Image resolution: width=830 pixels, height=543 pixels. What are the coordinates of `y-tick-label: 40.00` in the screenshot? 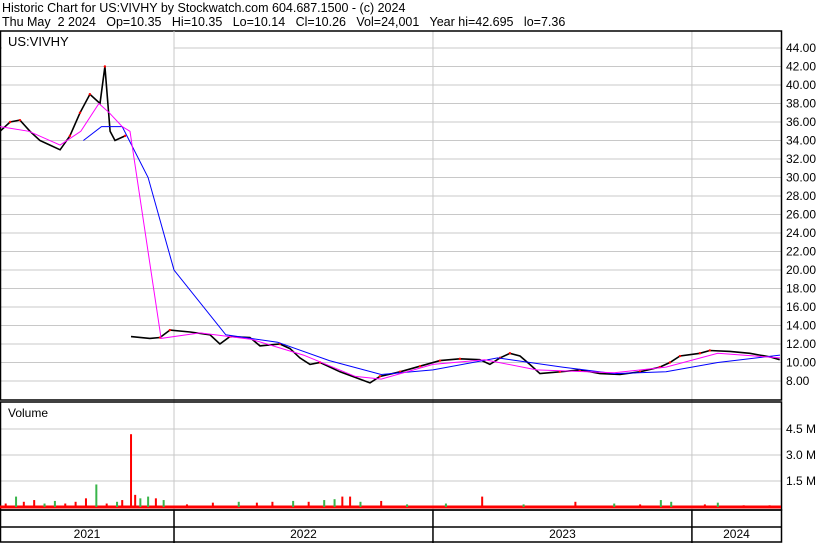 It's located at (801, 85).